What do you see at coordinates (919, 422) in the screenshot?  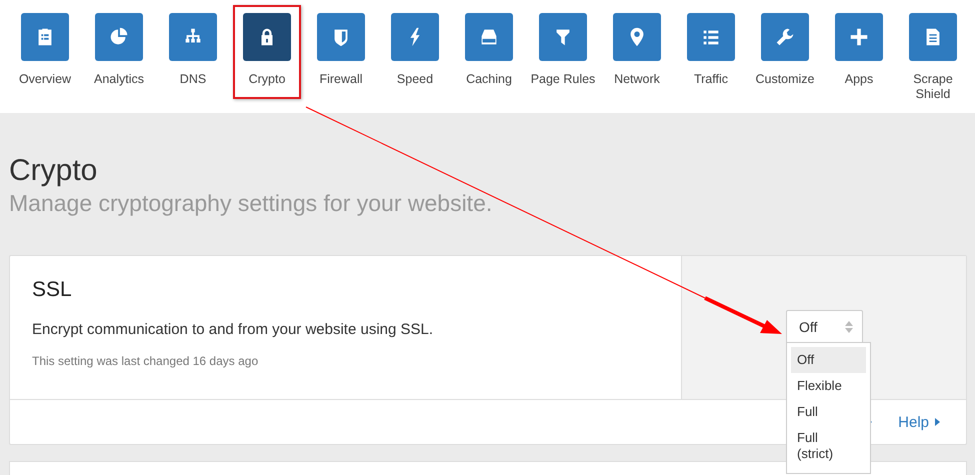 I see `help-link: Help` at bounding box center [919, 422].